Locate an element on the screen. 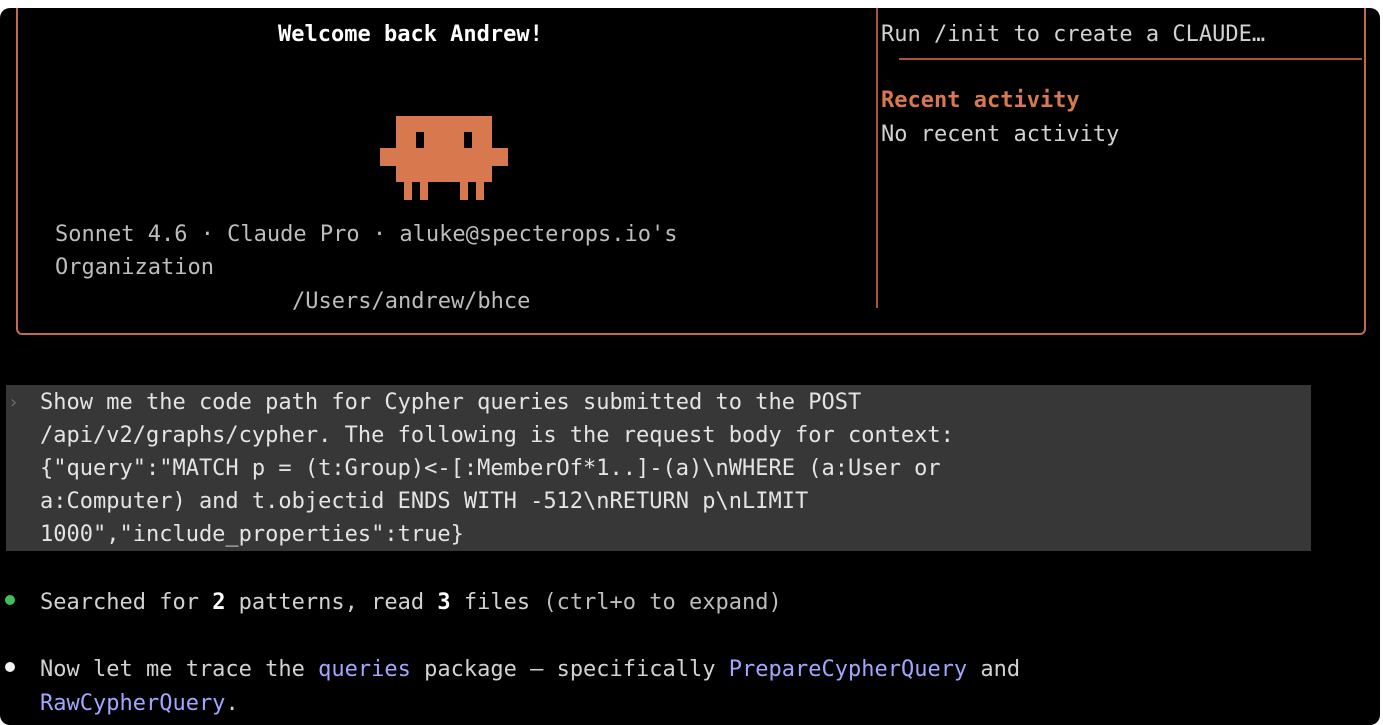 The height and width of the screenshot is (725, 1383). prompt-line: 1000","include_properties":true} is located at coordinates (252, 534).